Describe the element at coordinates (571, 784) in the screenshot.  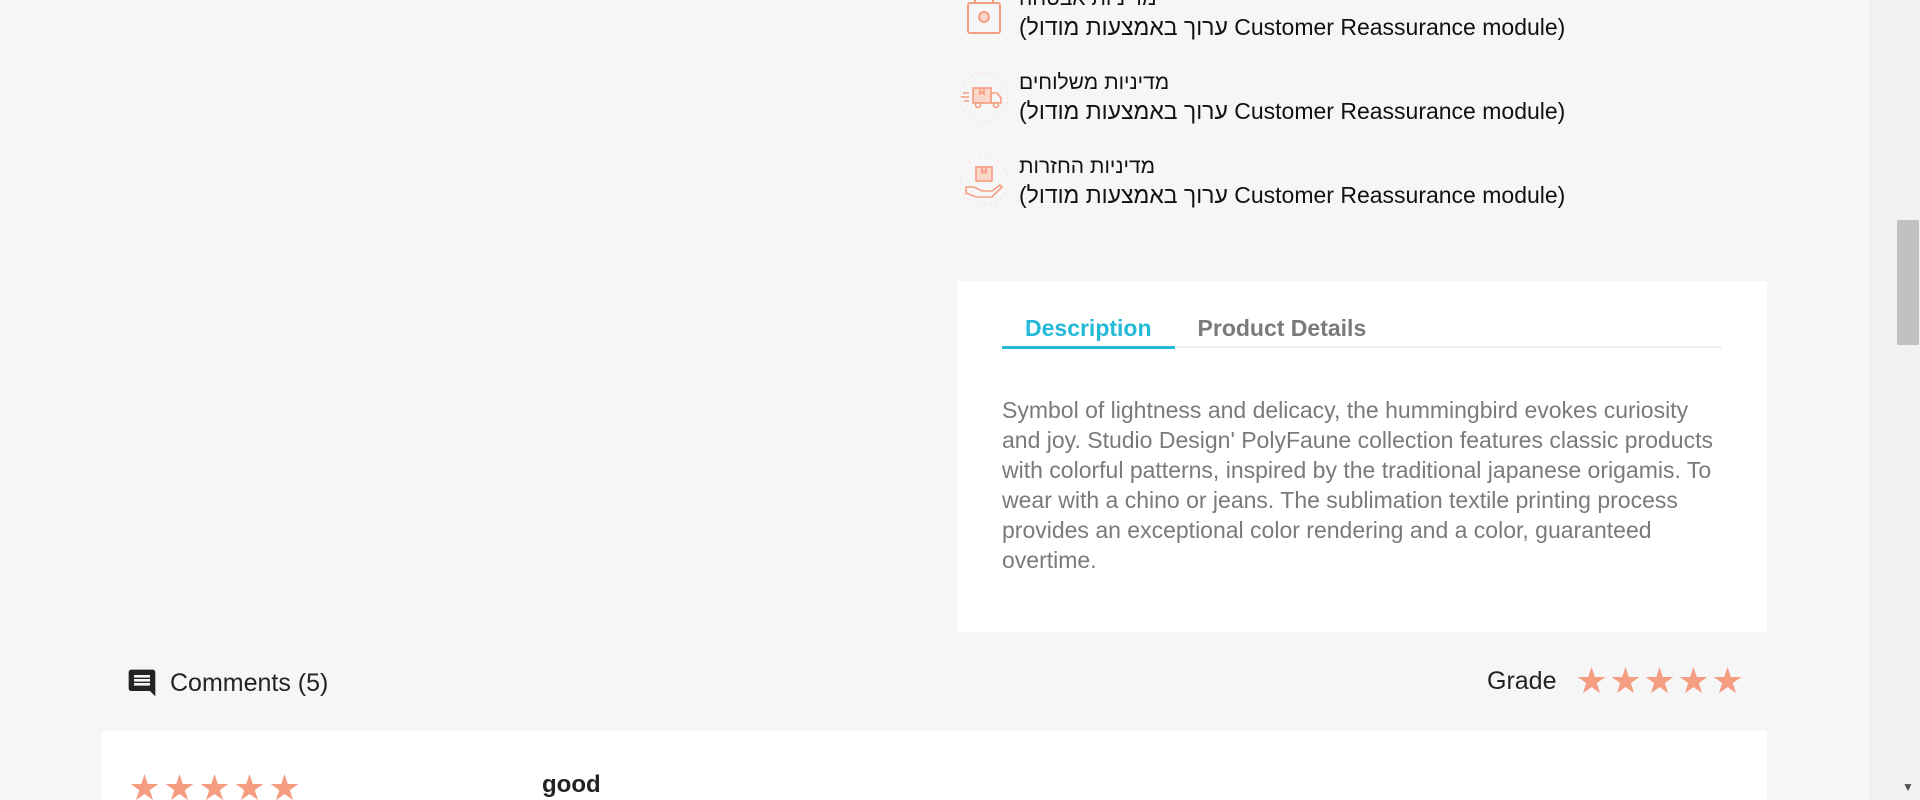
I see `review-title: good` at that location.